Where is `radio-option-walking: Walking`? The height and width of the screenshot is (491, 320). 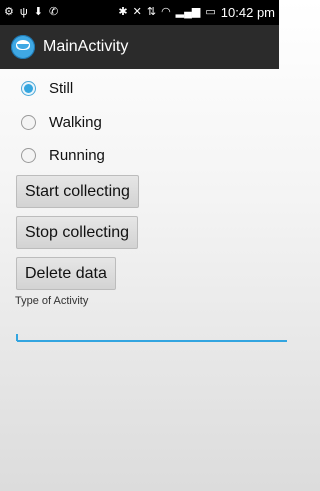
radio-option-walking: Walking is located at coordinates (139, 122).